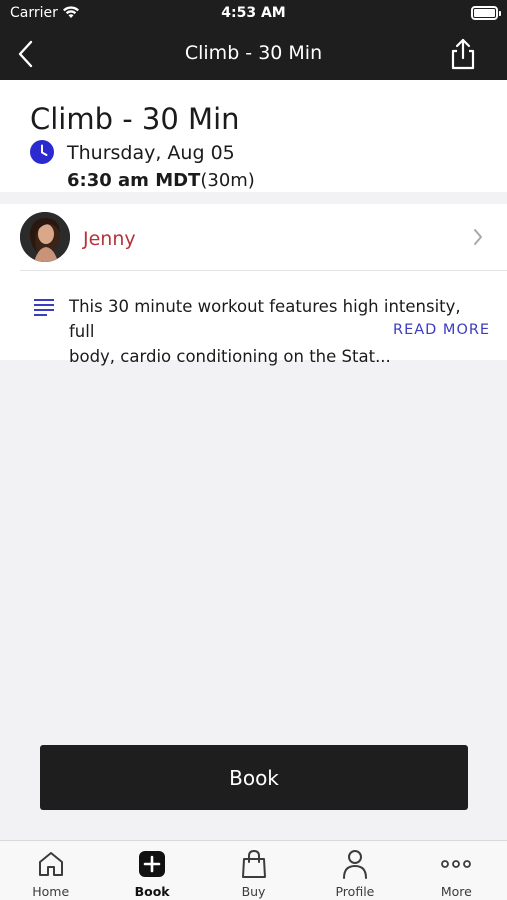 This screenshot has height=900, width=507. I want to click on status-bar: Carrier 4:53 AM, so click(253, 14).